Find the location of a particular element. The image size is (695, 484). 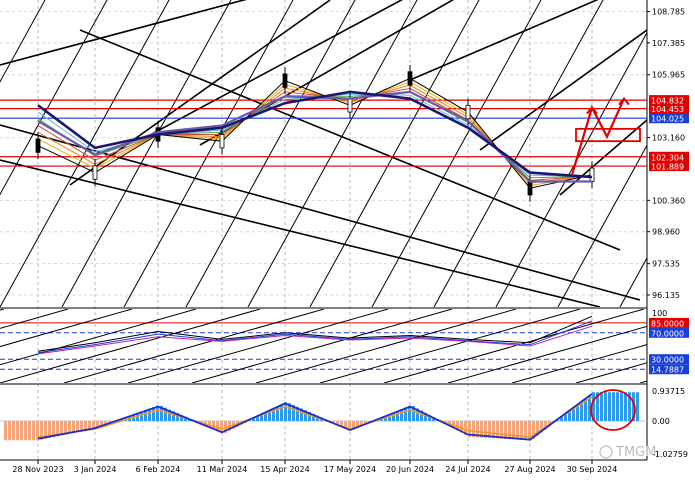

price-level-tag-label: 104.453 is located at coordinates (667, 109).